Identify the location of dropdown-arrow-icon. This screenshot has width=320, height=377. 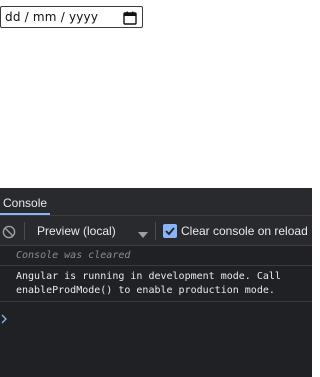
(143, 231).